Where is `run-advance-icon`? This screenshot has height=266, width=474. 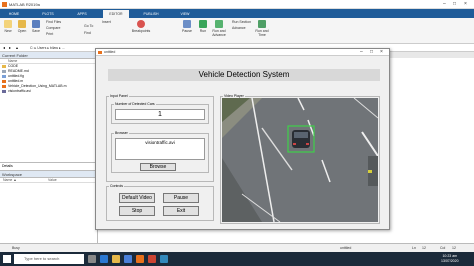 run-advance-icon is located at coordinates (219, 24).